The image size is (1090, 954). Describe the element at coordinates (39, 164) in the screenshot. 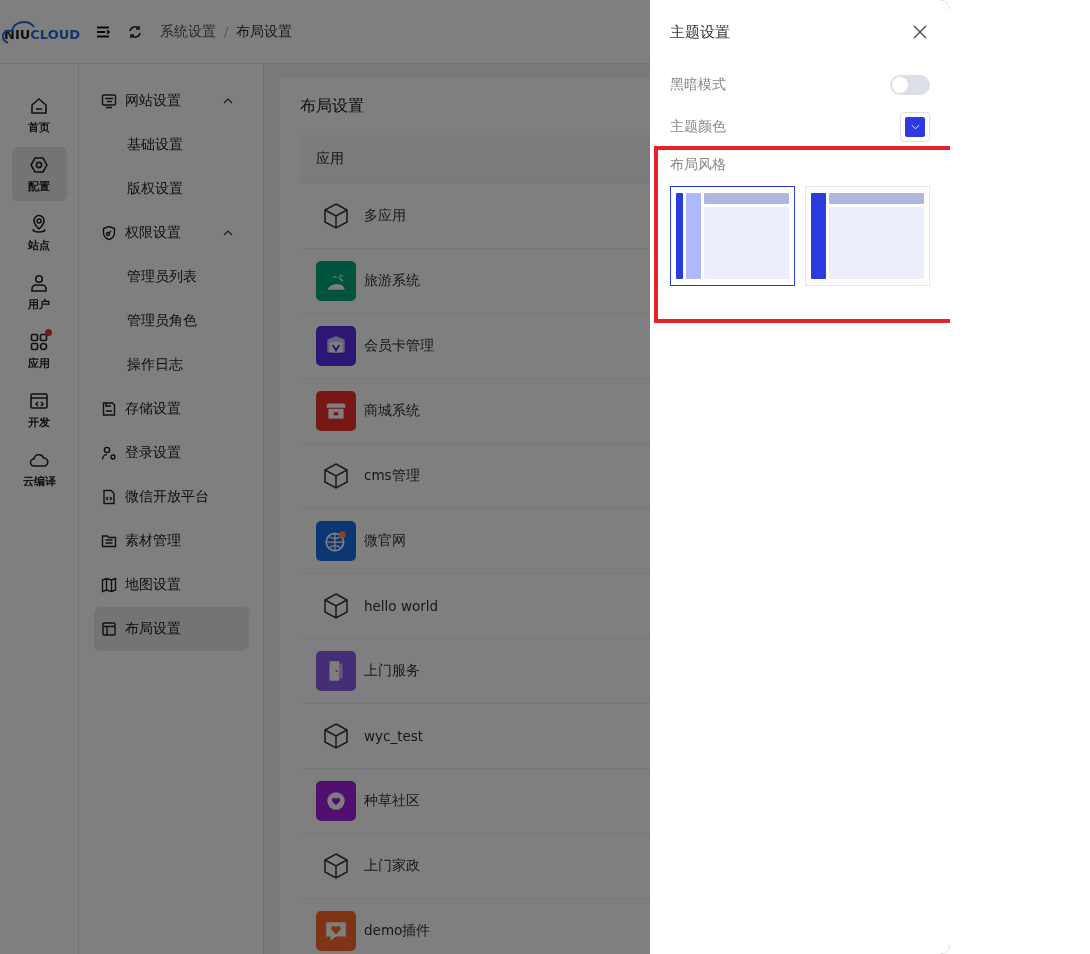

I see `hexagon-icon` at that location.